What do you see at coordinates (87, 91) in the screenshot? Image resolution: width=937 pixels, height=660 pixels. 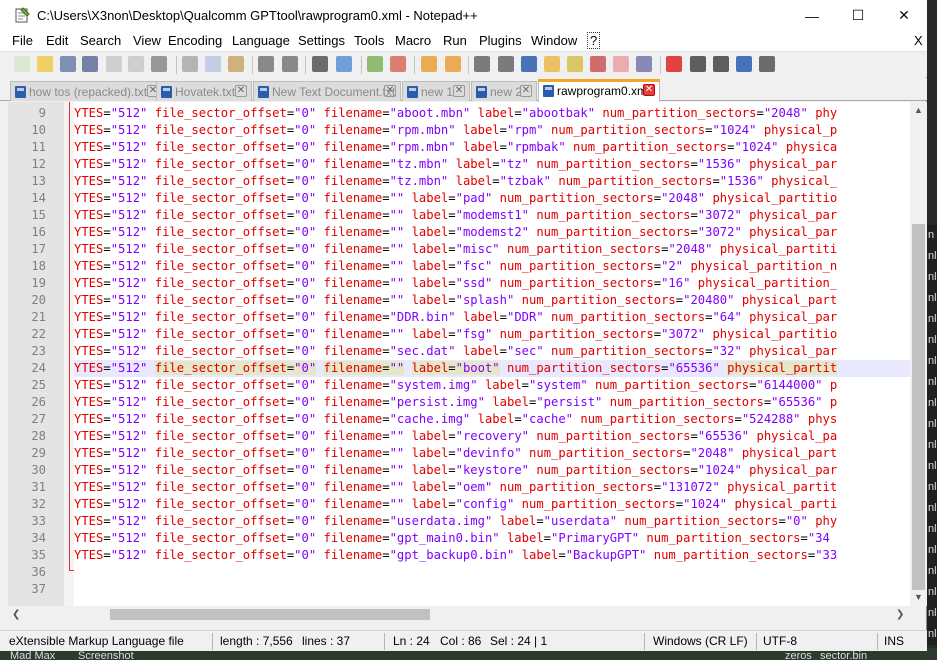 I see `tab-how-tos-repacked-txt: how tos (repacked).txt ✕` at bounding box center [87, 91].